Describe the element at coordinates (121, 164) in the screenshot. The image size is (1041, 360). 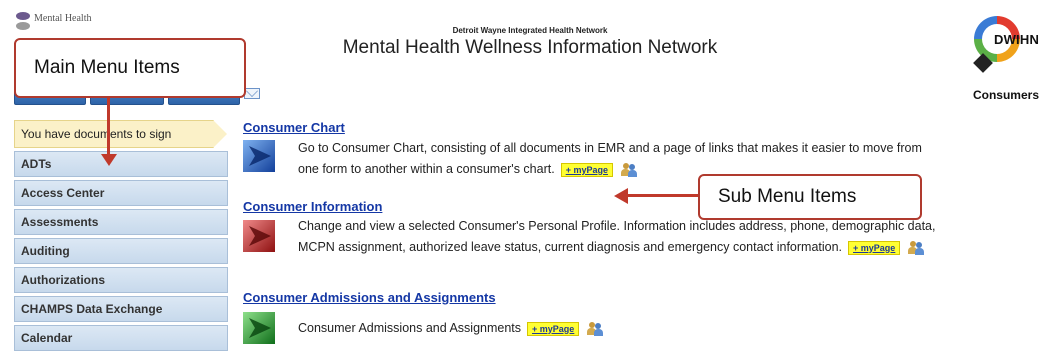
I see `menu-item-adts: ADTs` at that location.